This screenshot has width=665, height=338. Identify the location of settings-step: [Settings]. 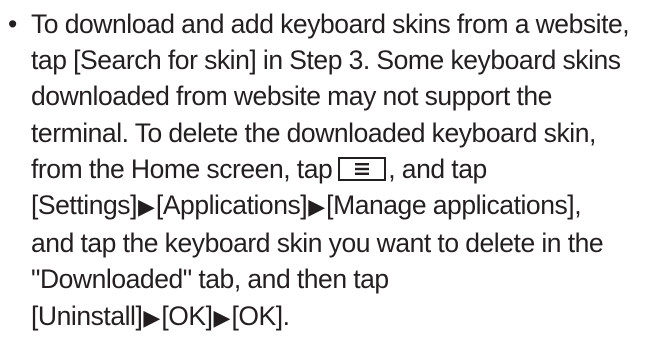
(84, 205).